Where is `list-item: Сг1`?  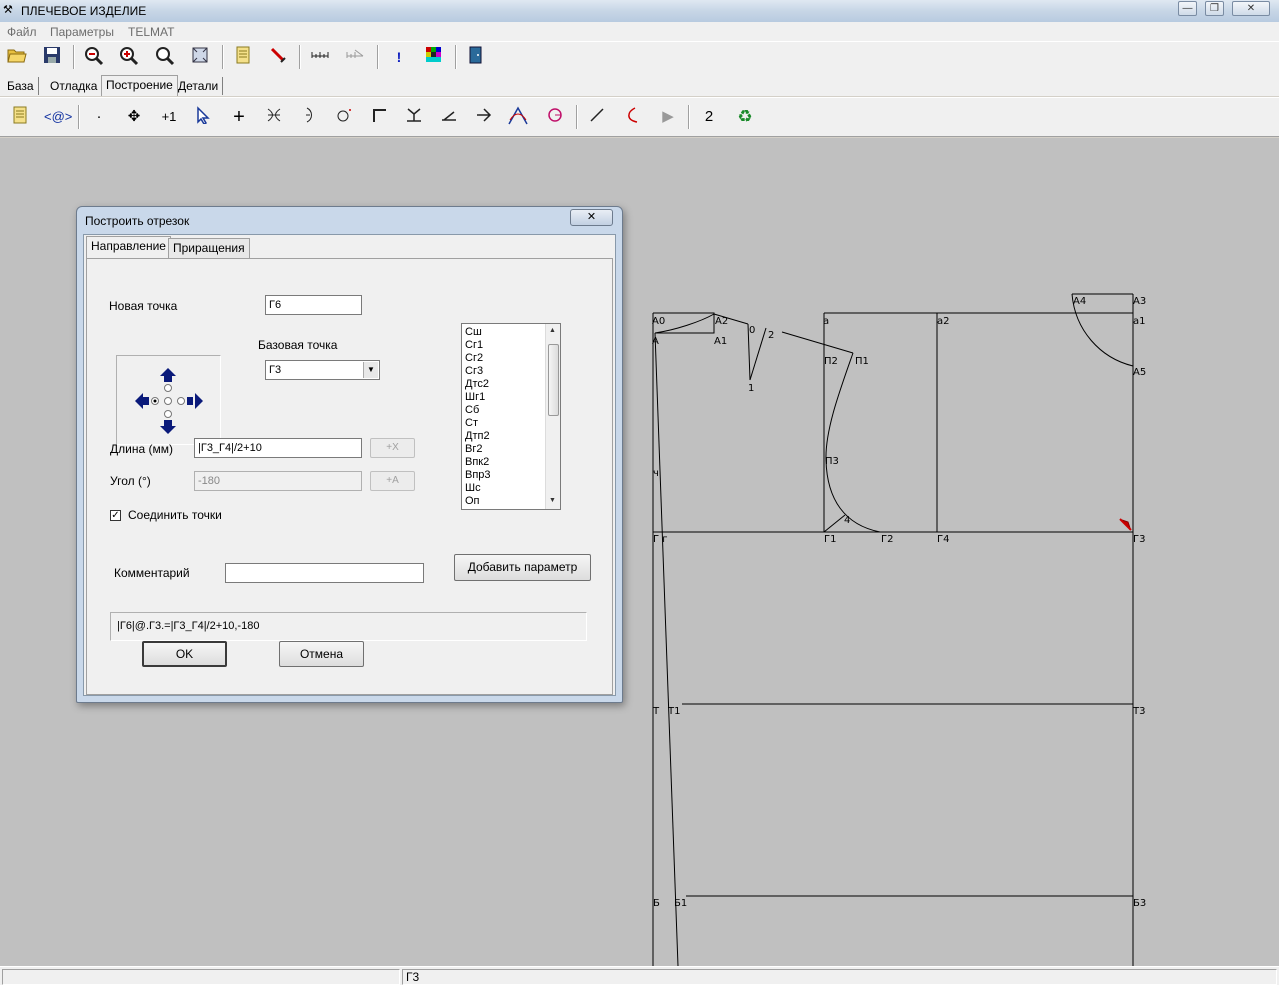
list-item: Сг1 is located at coordinates (505, 345).